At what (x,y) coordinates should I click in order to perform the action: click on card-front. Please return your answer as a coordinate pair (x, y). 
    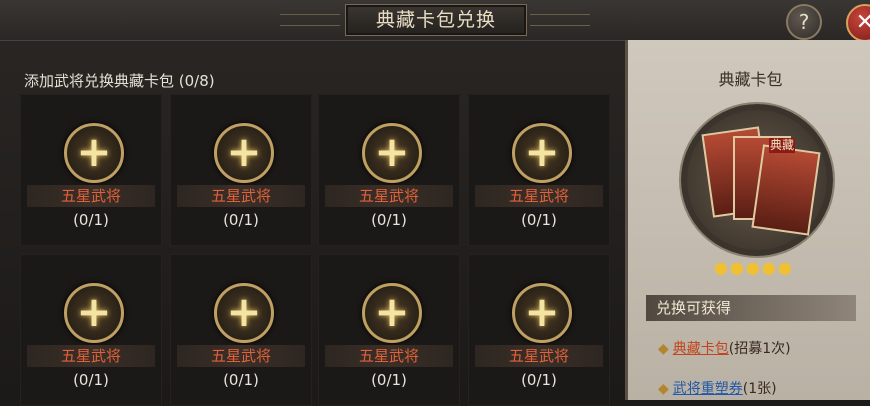
    Looking at the image, I should click on (786, 190).